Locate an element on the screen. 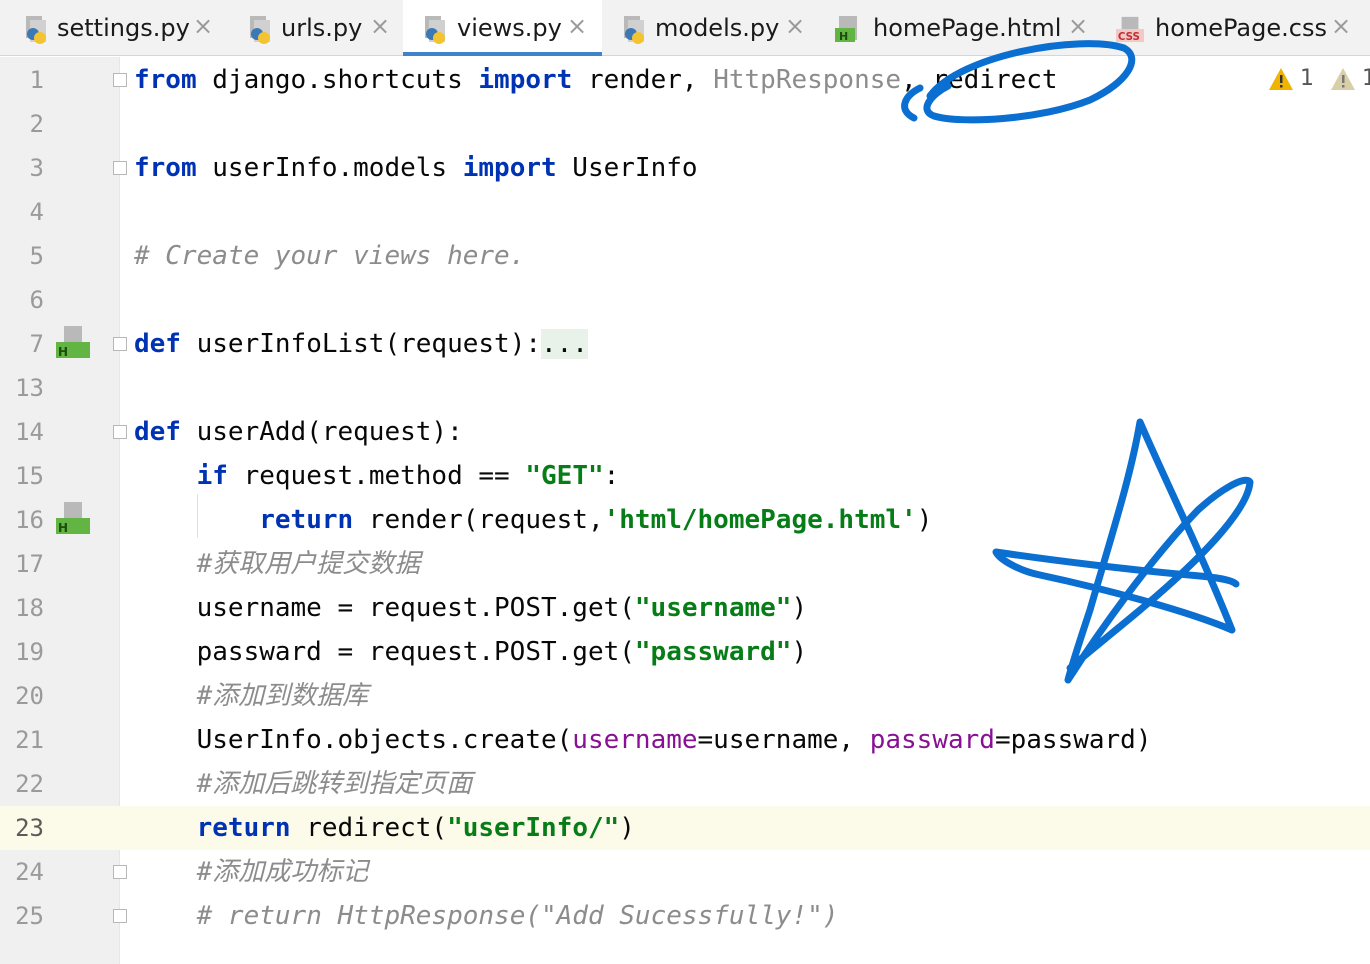 The height and width of the screenshot is (964, 1370). line-number: 16 is located at coordinates (29, 520).